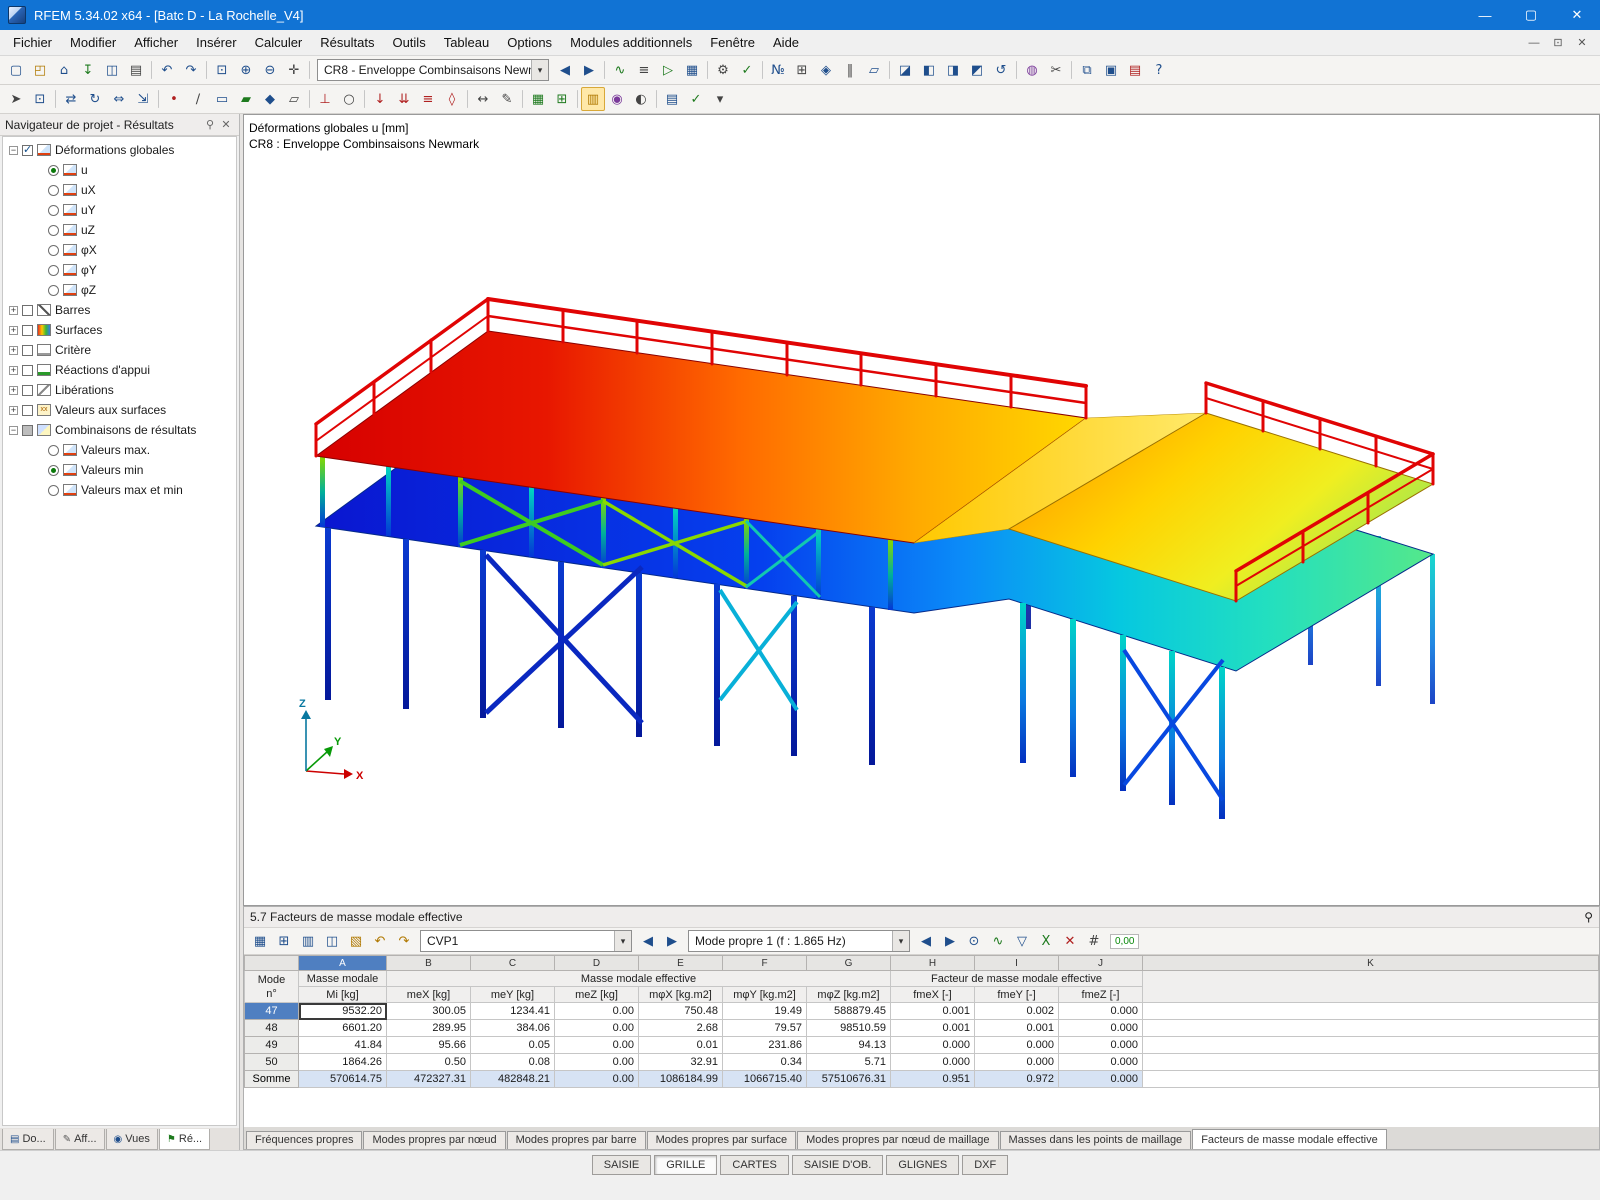 The image size is (1600, 1200). I want to click on cell-mi: 570614.75, so click(342, 1079).